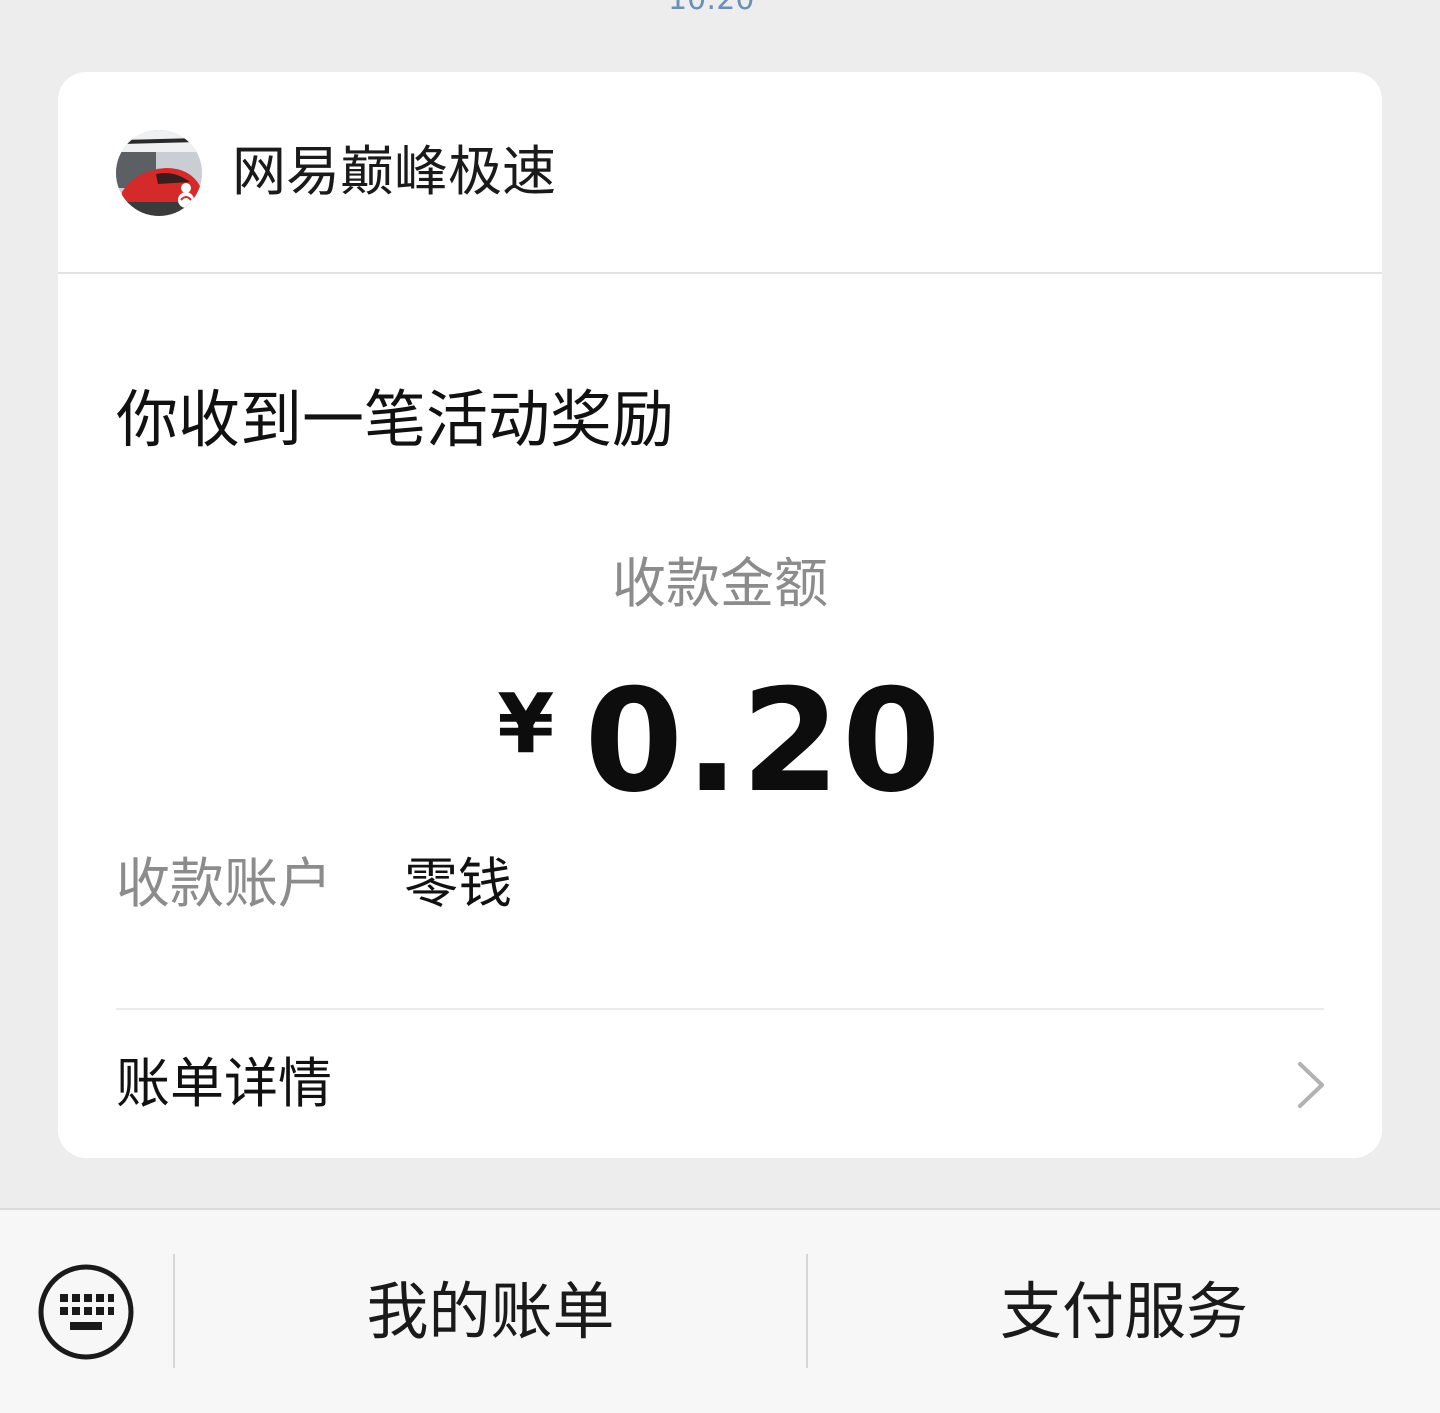 The width and height of the screenshot is (1440, 1413). What do you see at coordinates (458, 883) in the screenshot?
I see `account-value: 零钱` at bounding box center [458, 883].